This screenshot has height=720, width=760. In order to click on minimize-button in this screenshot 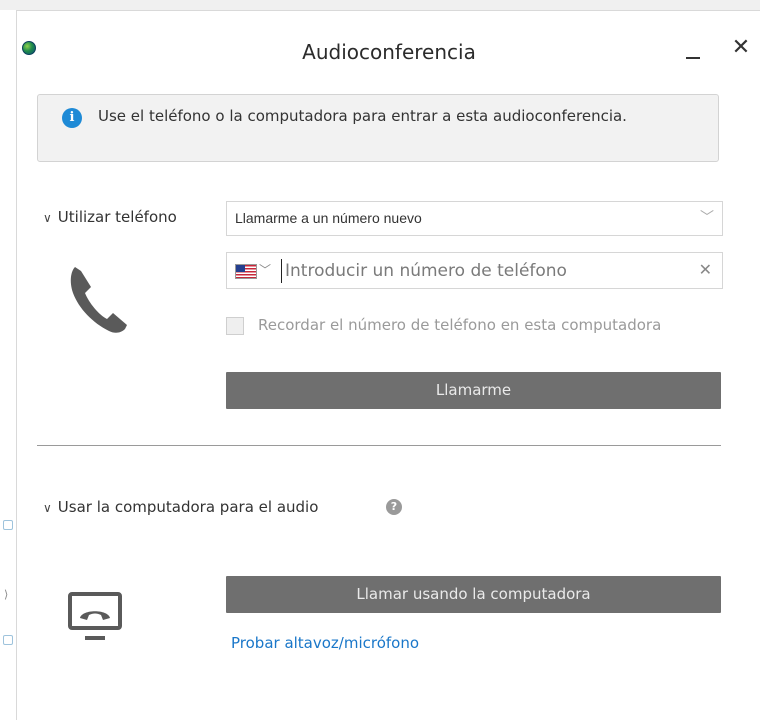, I will do `click(693, 50)`.